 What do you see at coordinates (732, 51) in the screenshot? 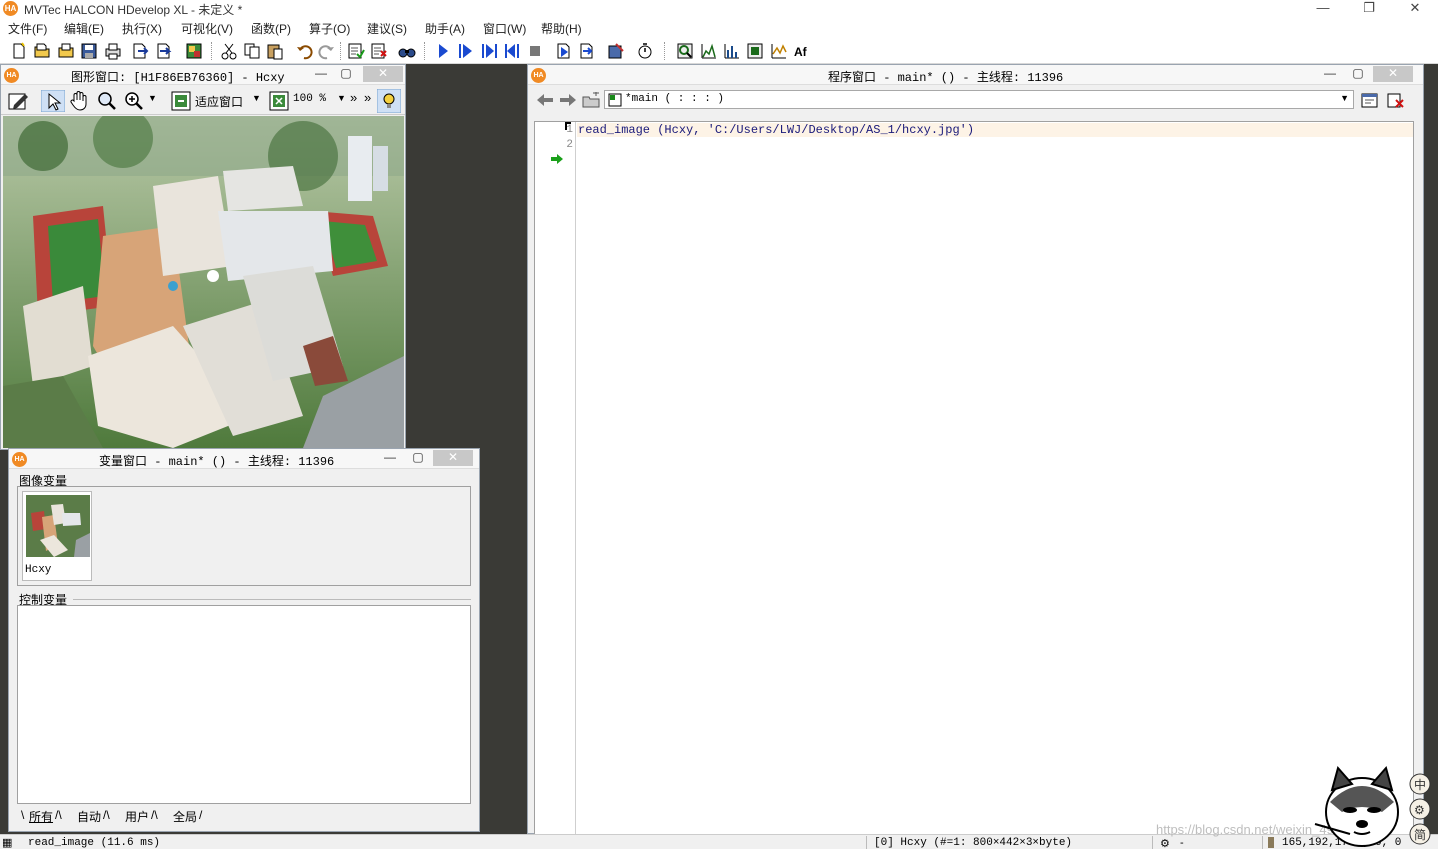
I see `feature-histogram-icon` at bounding box center [732, 51].